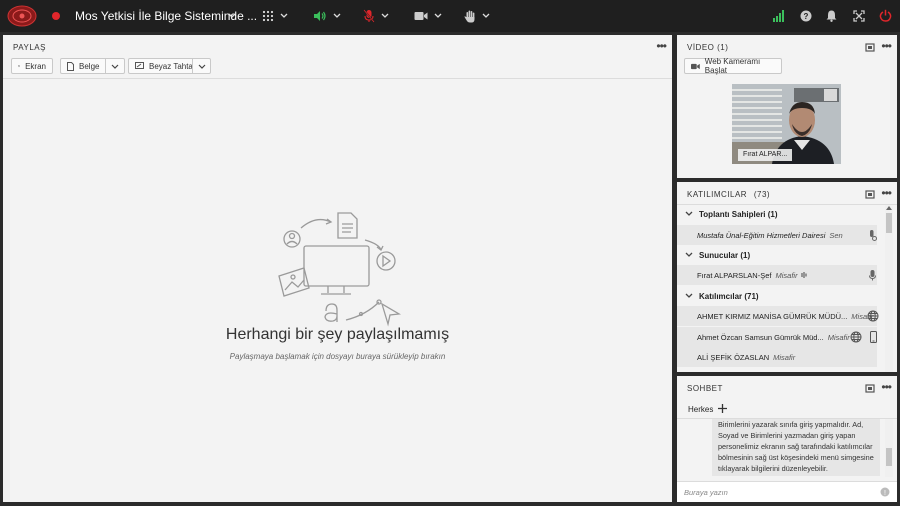  What do you see at coordinates (872, 235) in the screenshot?
I see `mic-settings-icon` at bounding box center [872, 235].